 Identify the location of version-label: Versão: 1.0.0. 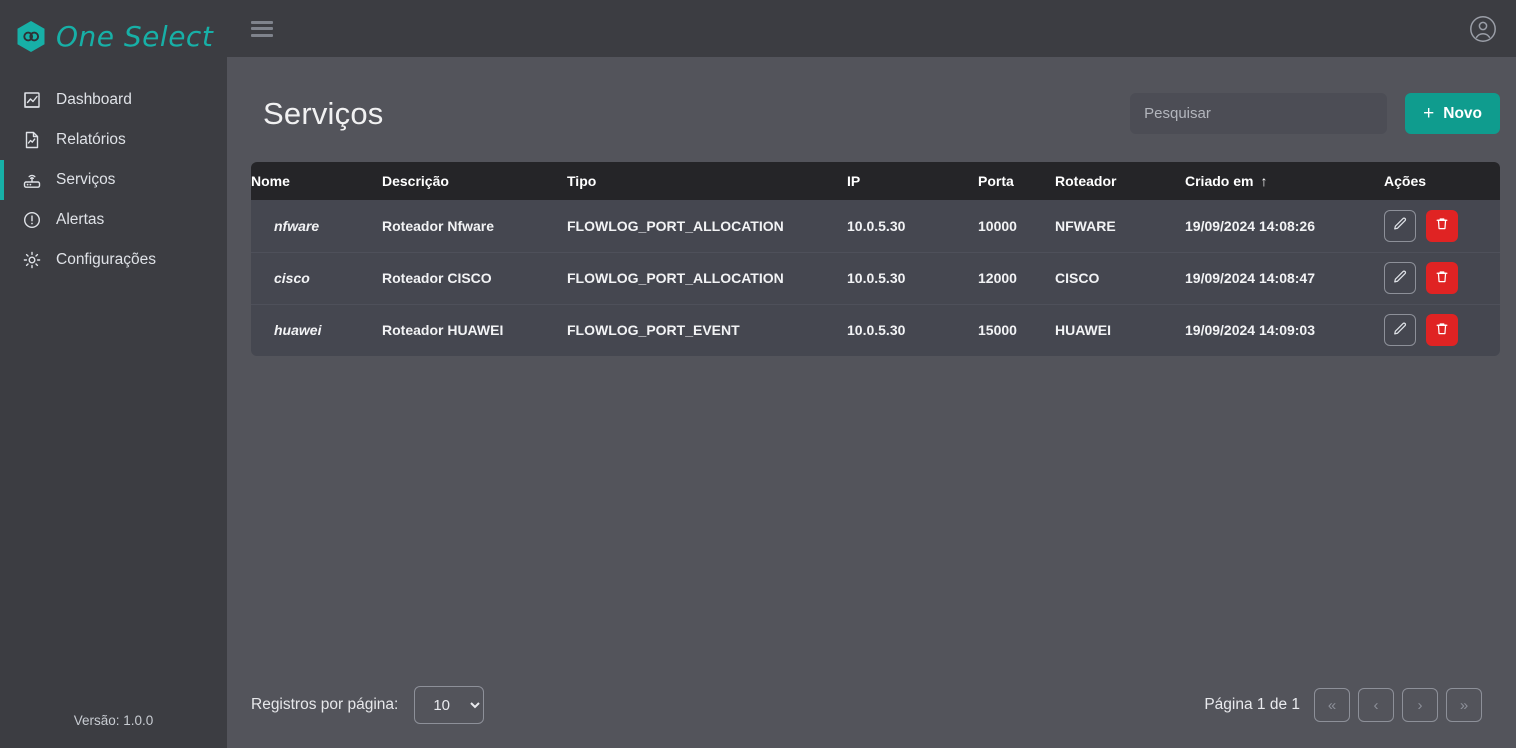
(113, 720).